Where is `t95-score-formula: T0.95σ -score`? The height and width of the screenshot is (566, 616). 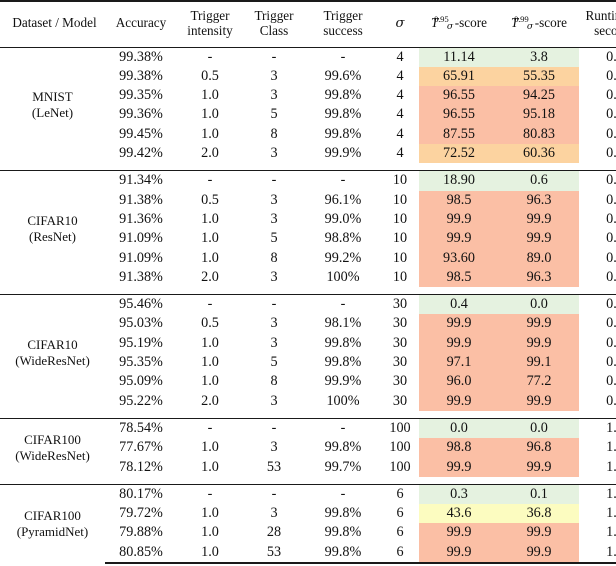 t95-score-formula: T0.95σ -score is located at coordinates (459, 23).